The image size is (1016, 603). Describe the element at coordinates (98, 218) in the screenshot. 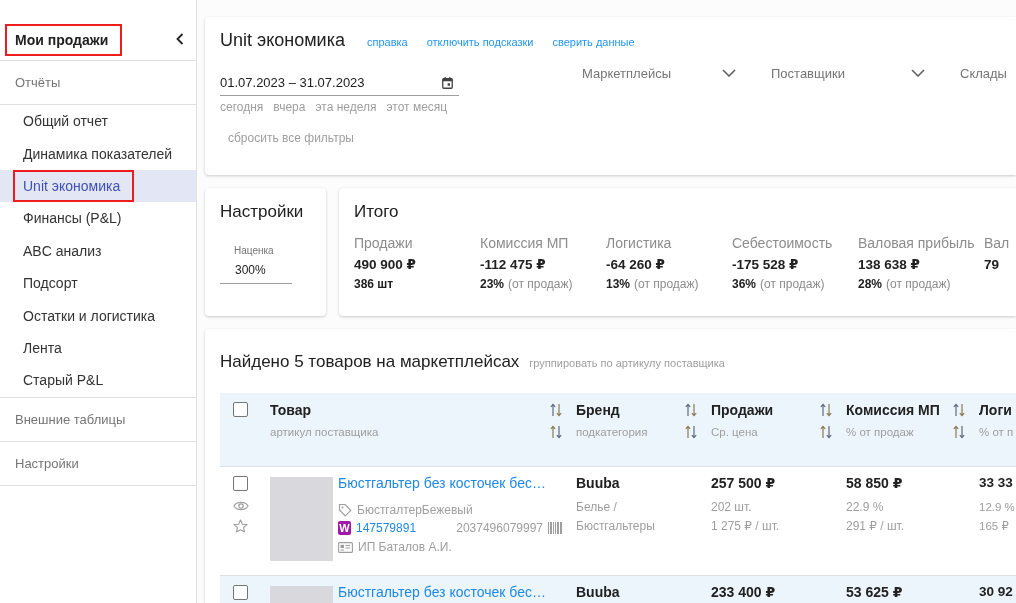

I see `nav-item: Финансы (P&L)` at that location.